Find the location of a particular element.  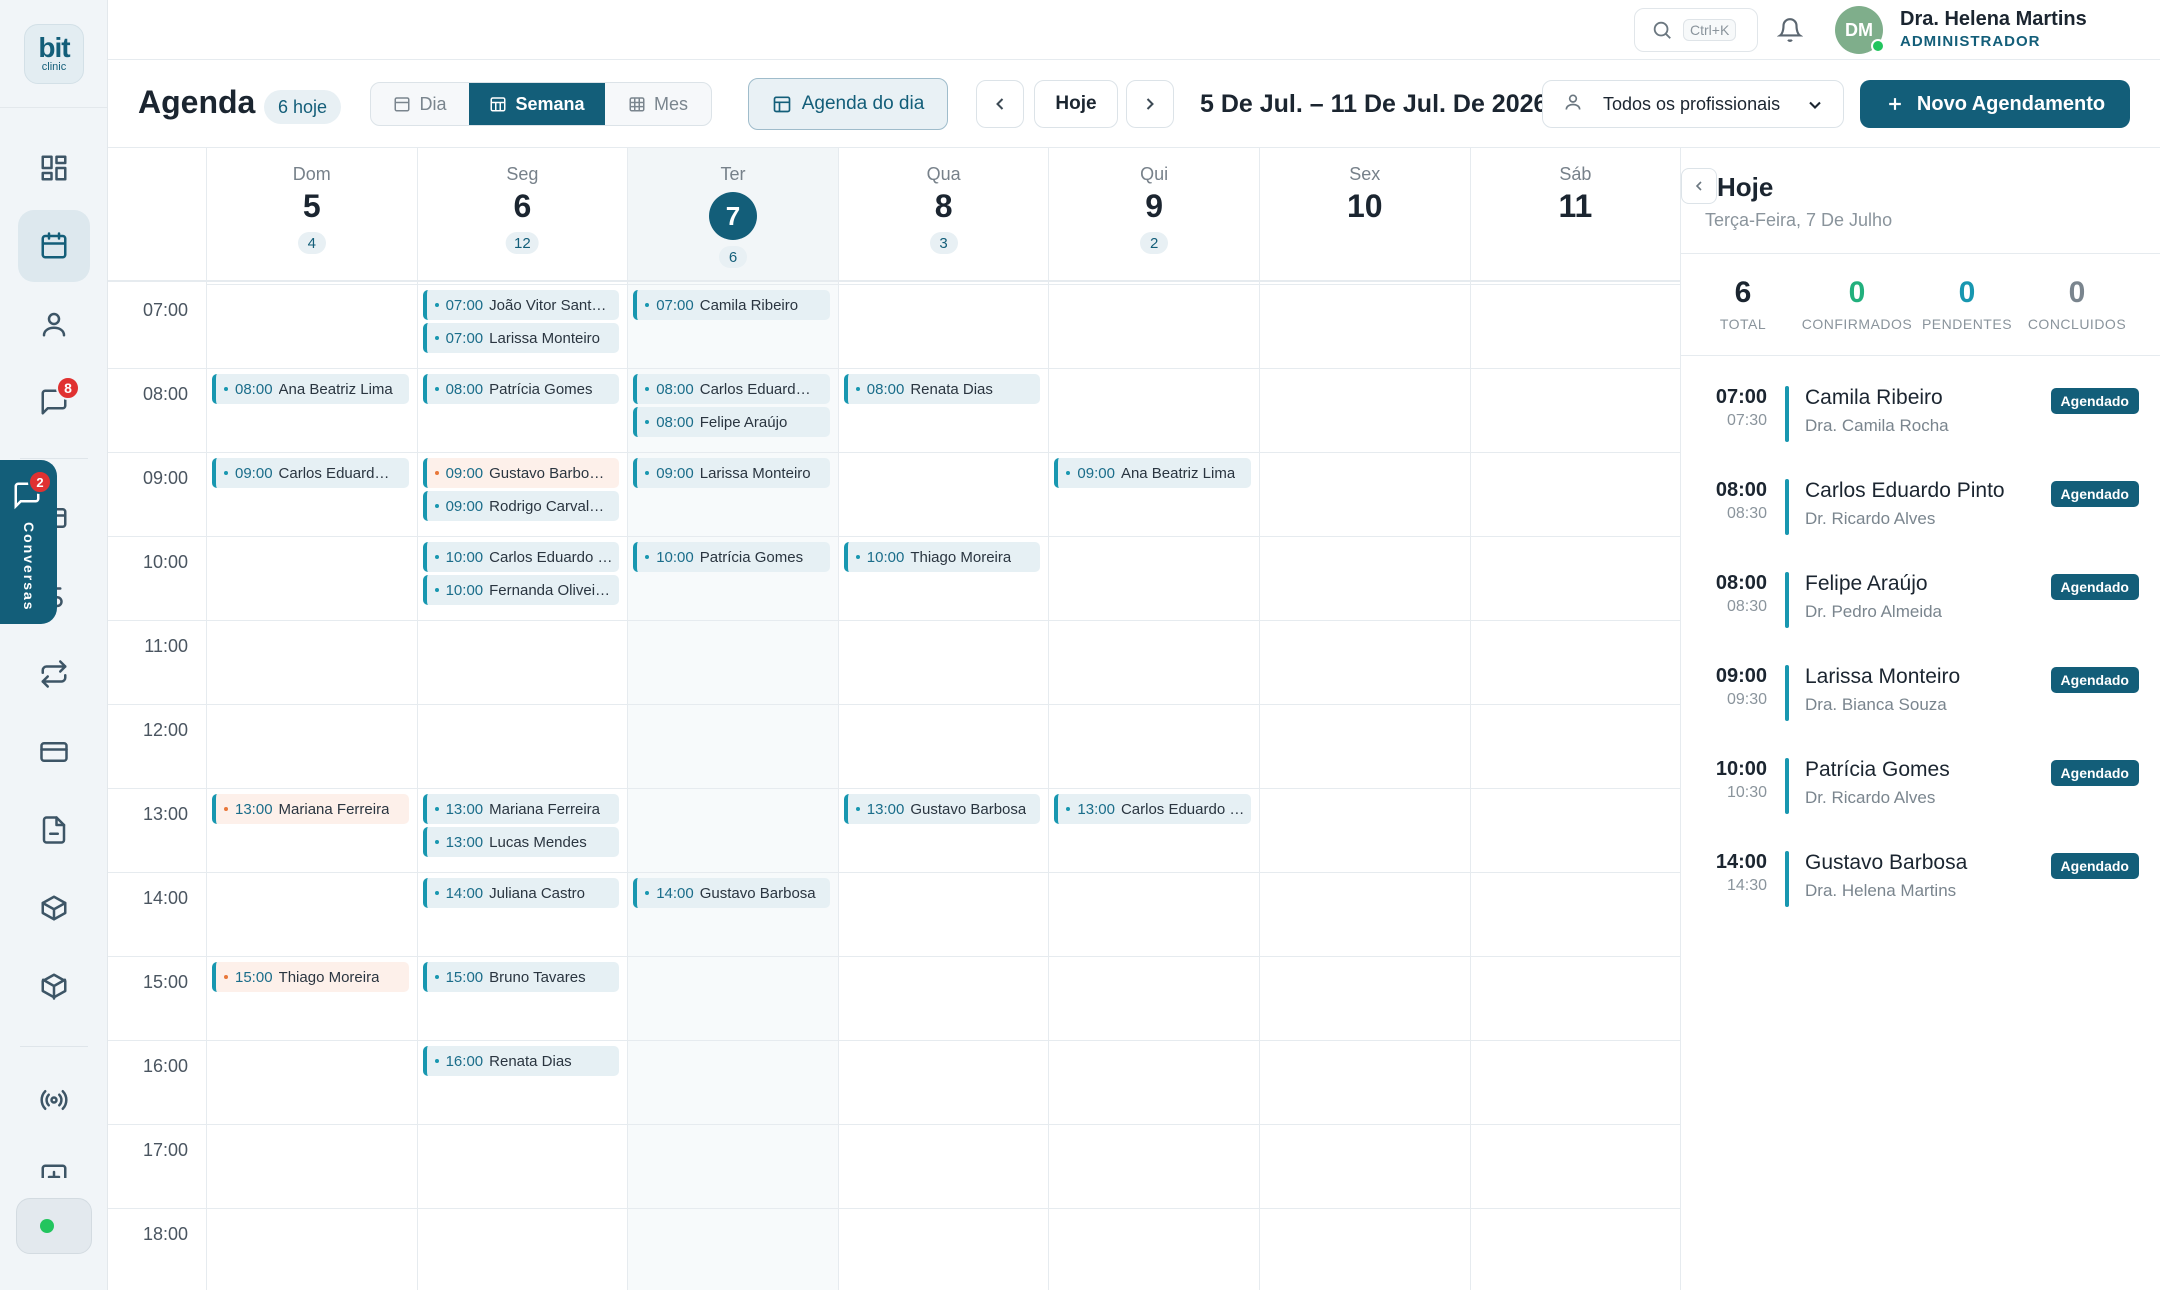

event-patient-name: Camila Ribeiro is located at coordinates (749, 305).